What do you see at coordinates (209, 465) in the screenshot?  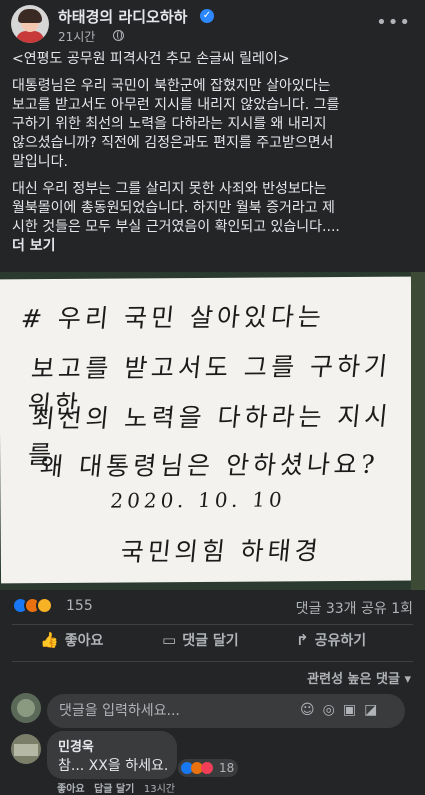 I see `handwriting-line: 왜 대통령님은 안하셨나요?` at bounding box center [209, 465].